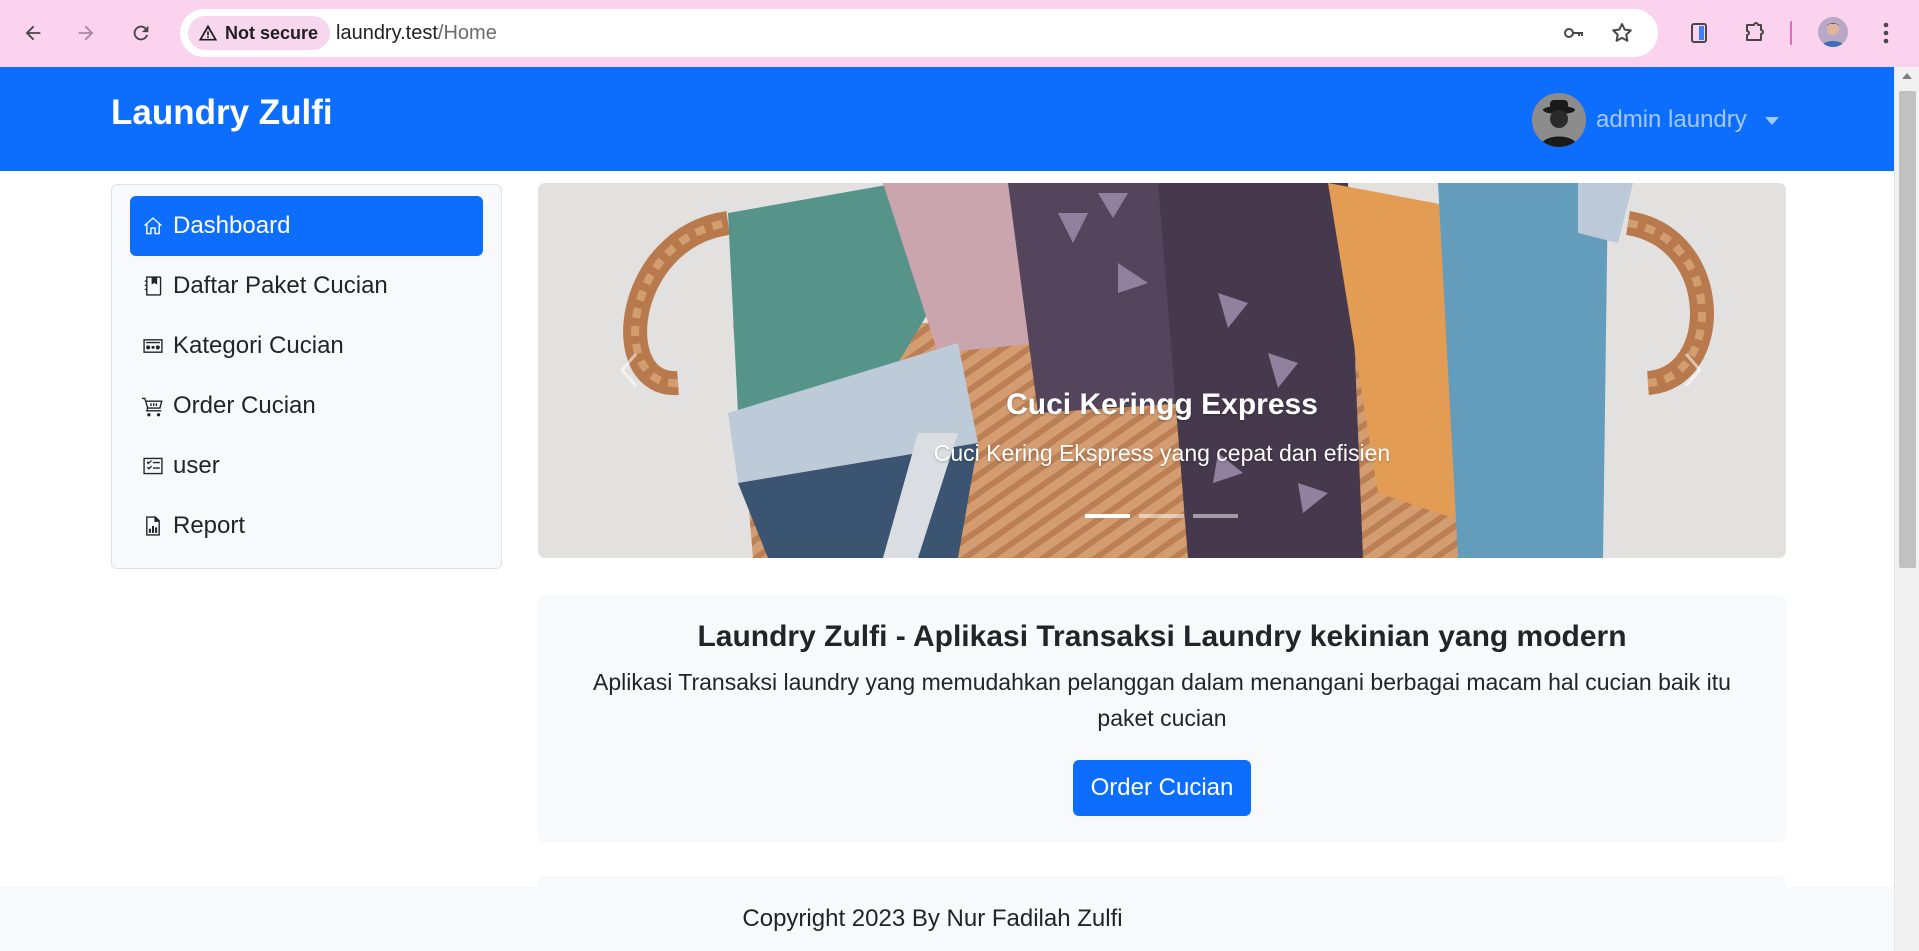 The image size is (1919, 951). I want to click on file-bar-chart-icon, so click(153, 526).